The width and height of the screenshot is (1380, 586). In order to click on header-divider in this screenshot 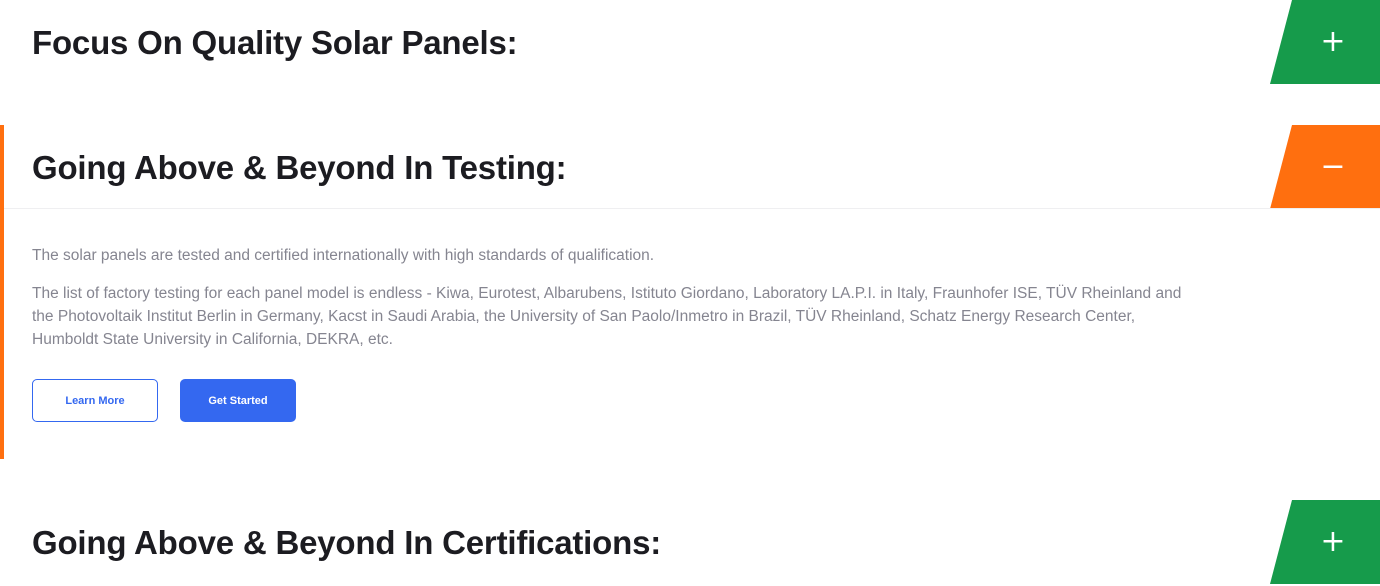, I will do `click(692, 208)`.